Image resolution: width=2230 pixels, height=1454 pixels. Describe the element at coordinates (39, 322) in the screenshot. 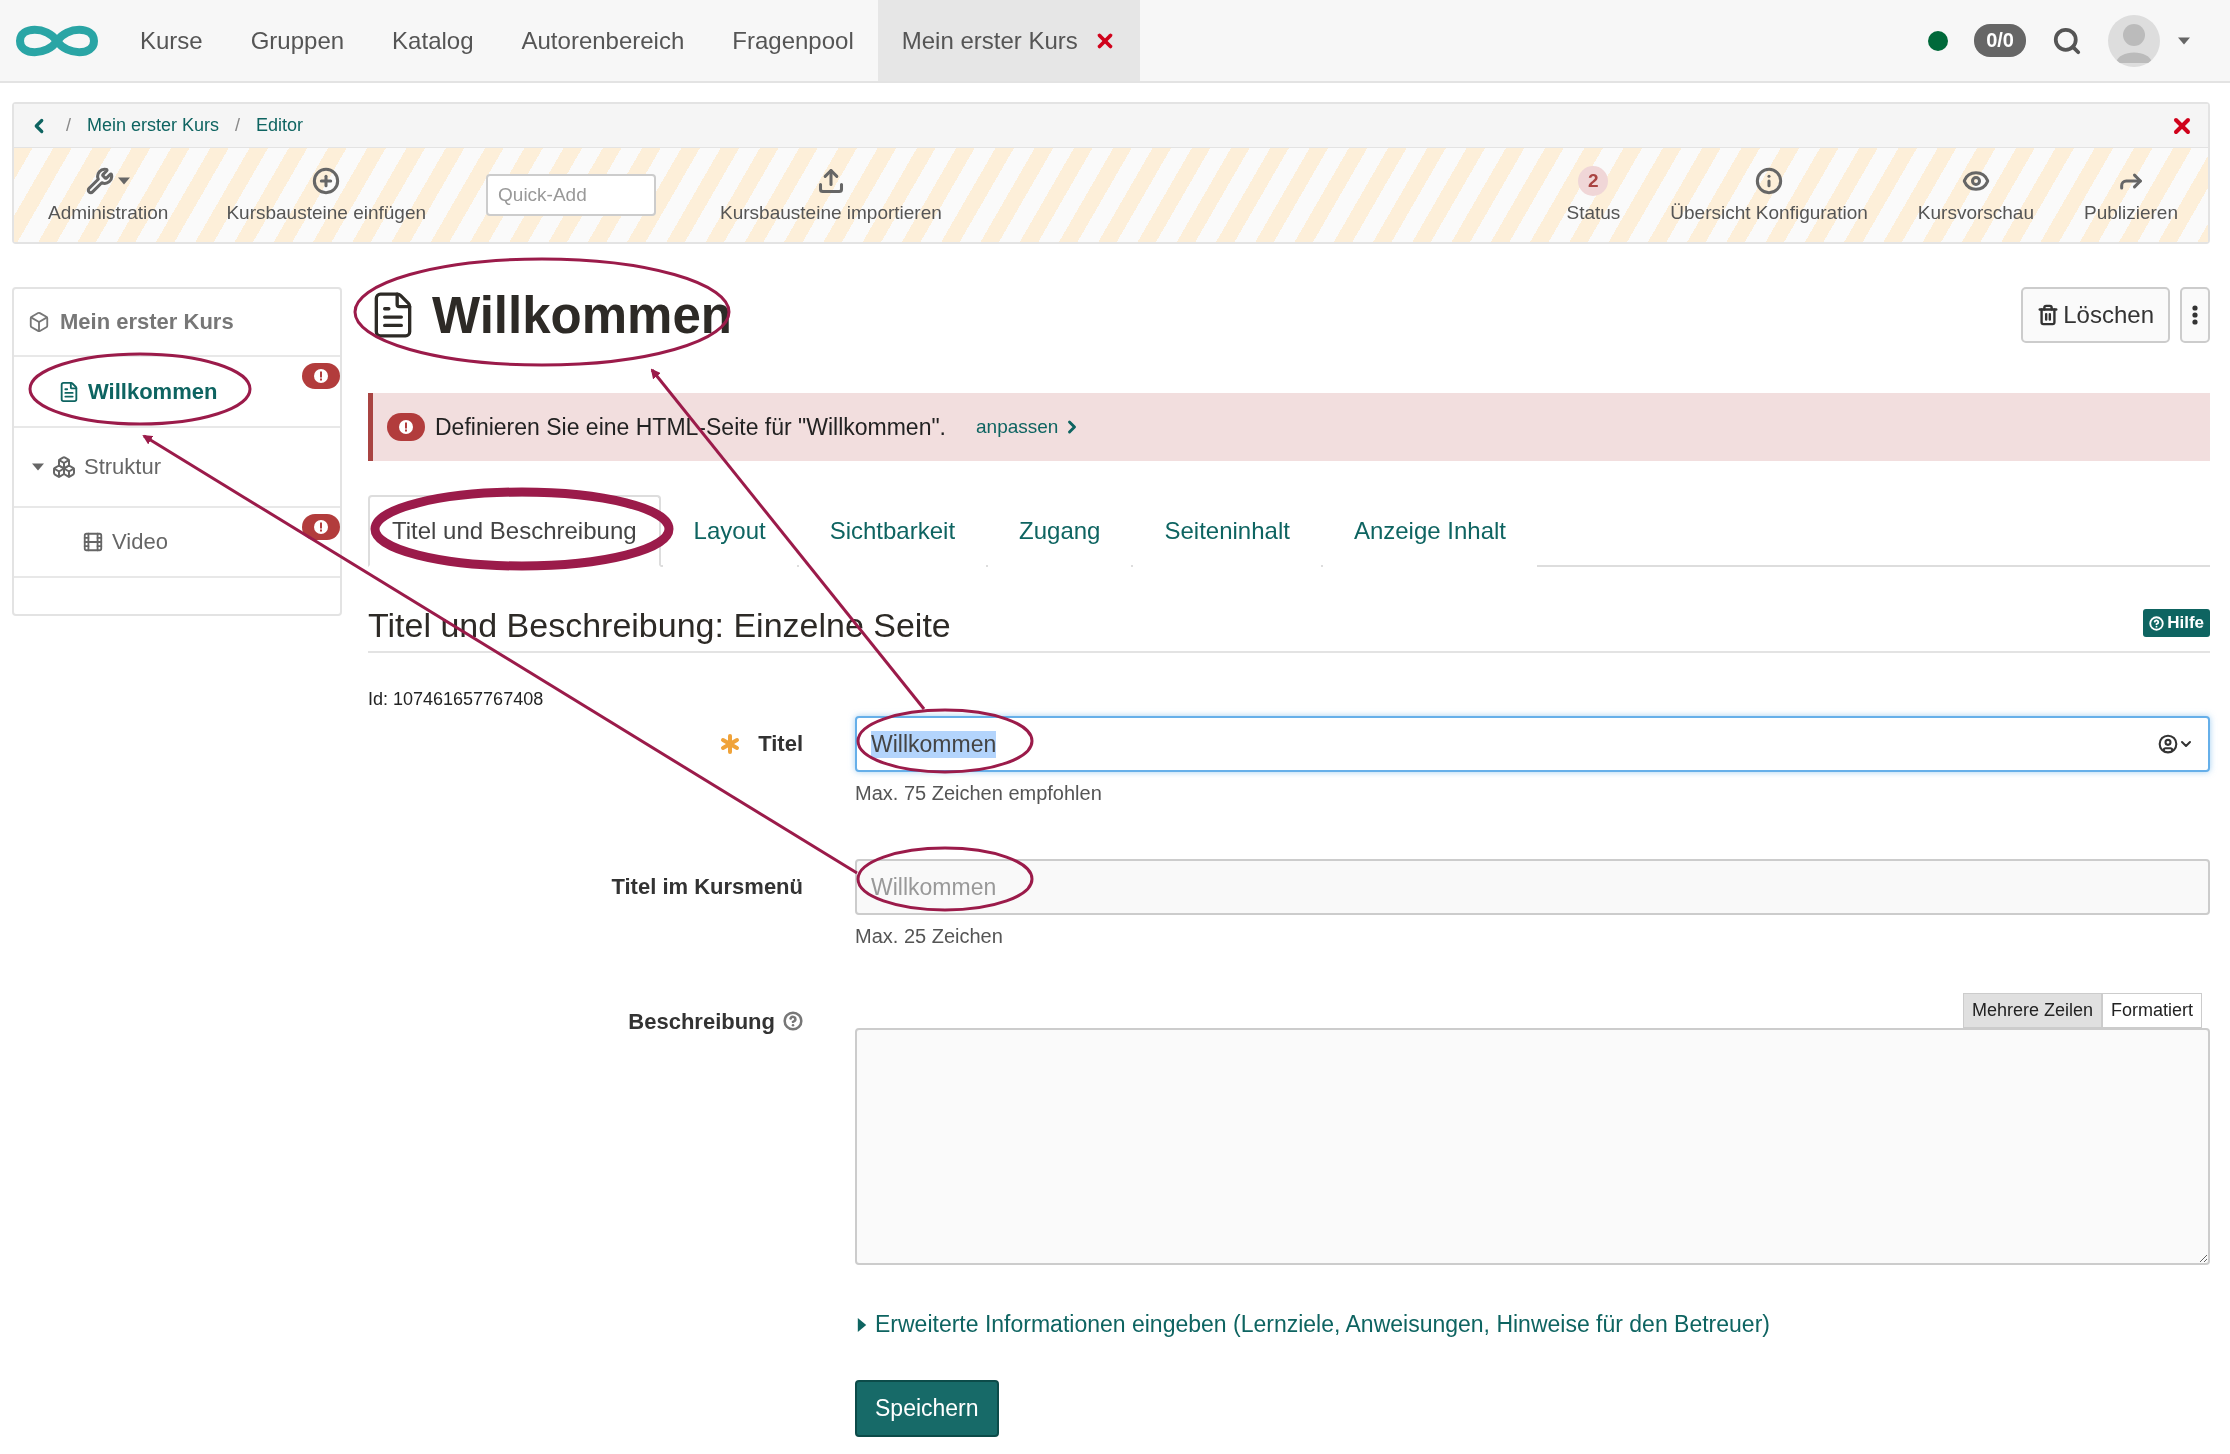

I see `cube-icon` at that location.